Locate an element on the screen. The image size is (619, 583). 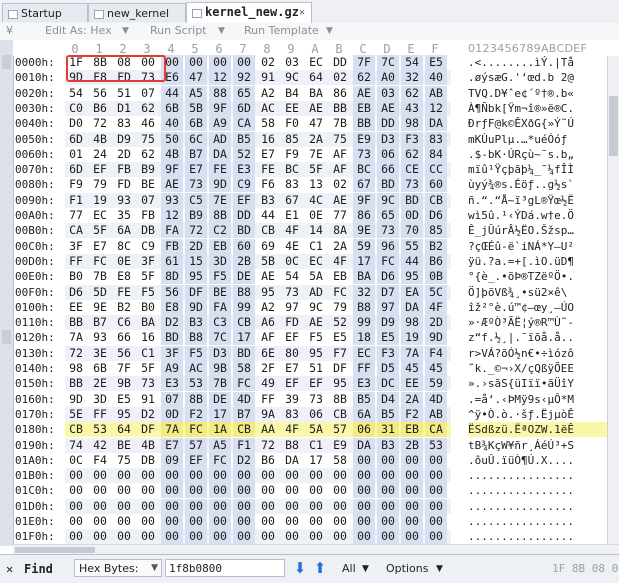
hex-byte: 44 is located at coordinates (412, 261).